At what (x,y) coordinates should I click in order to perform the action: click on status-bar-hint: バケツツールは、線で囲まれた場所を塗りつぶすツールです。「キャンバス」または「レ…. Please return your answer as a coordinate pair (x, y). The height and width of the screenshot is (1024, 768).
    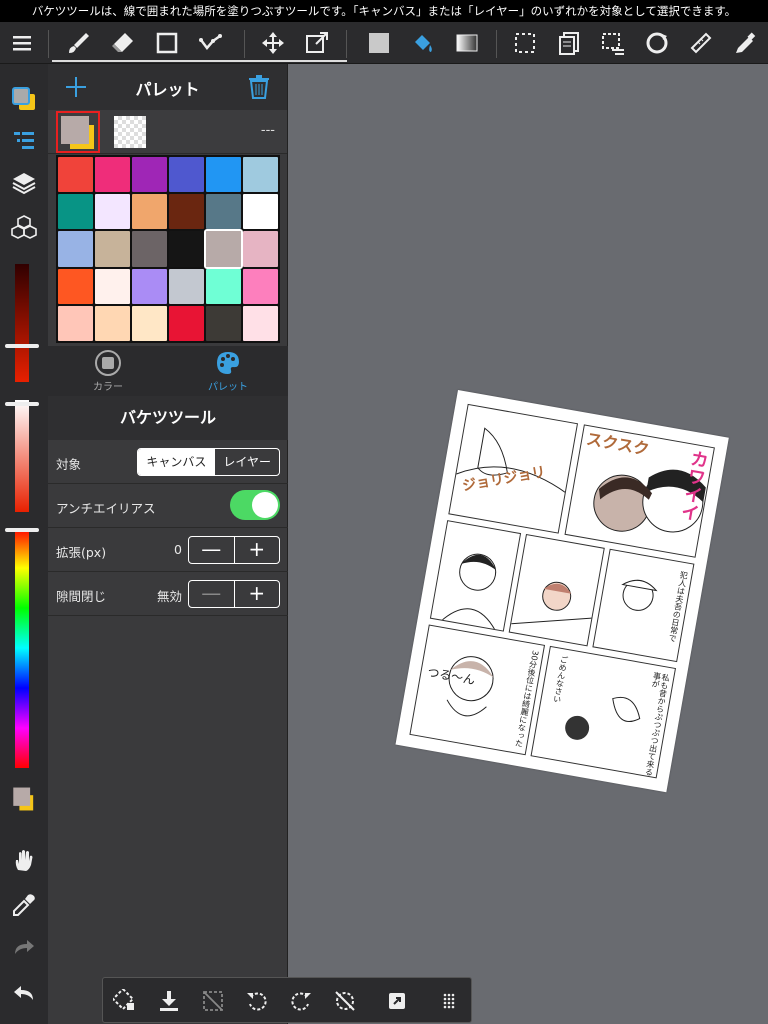
    Looking at the image, I should click on (384, 11).